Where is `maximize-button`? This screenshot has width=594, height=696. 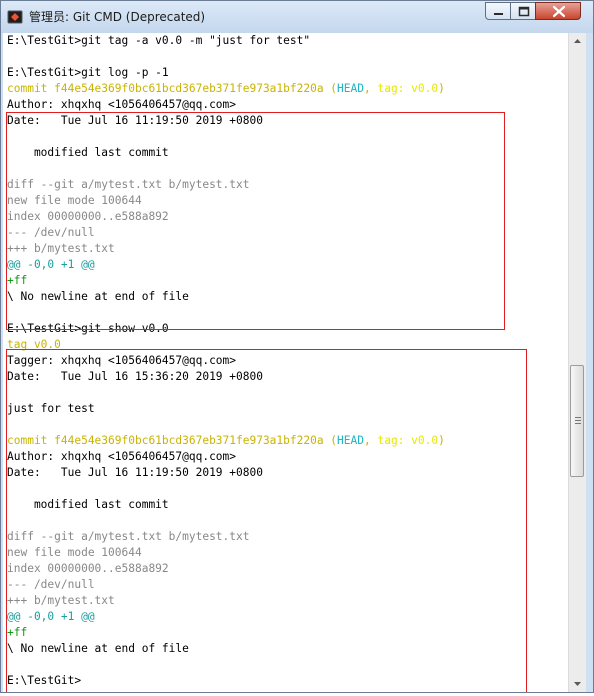 maximize-button is located at coordinates (523, 11).